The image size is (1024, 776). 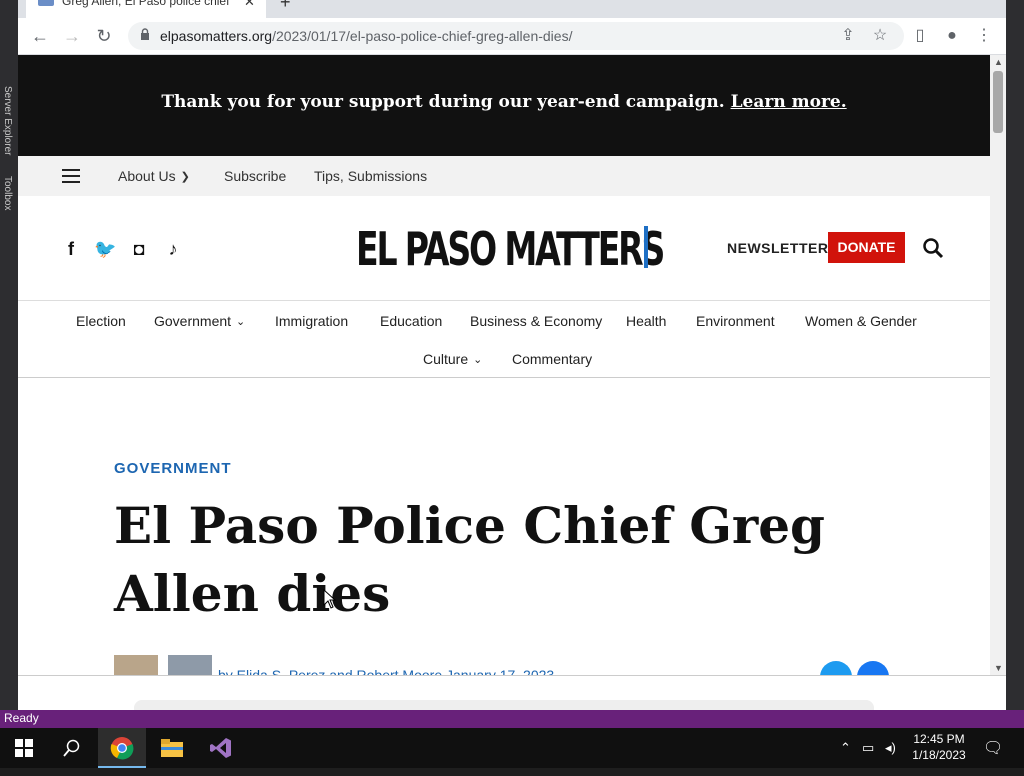 What do you see at coordinates (172, 748) in the screenshot?
I see `file-explorer-icon` at bounding box center [172, 748].